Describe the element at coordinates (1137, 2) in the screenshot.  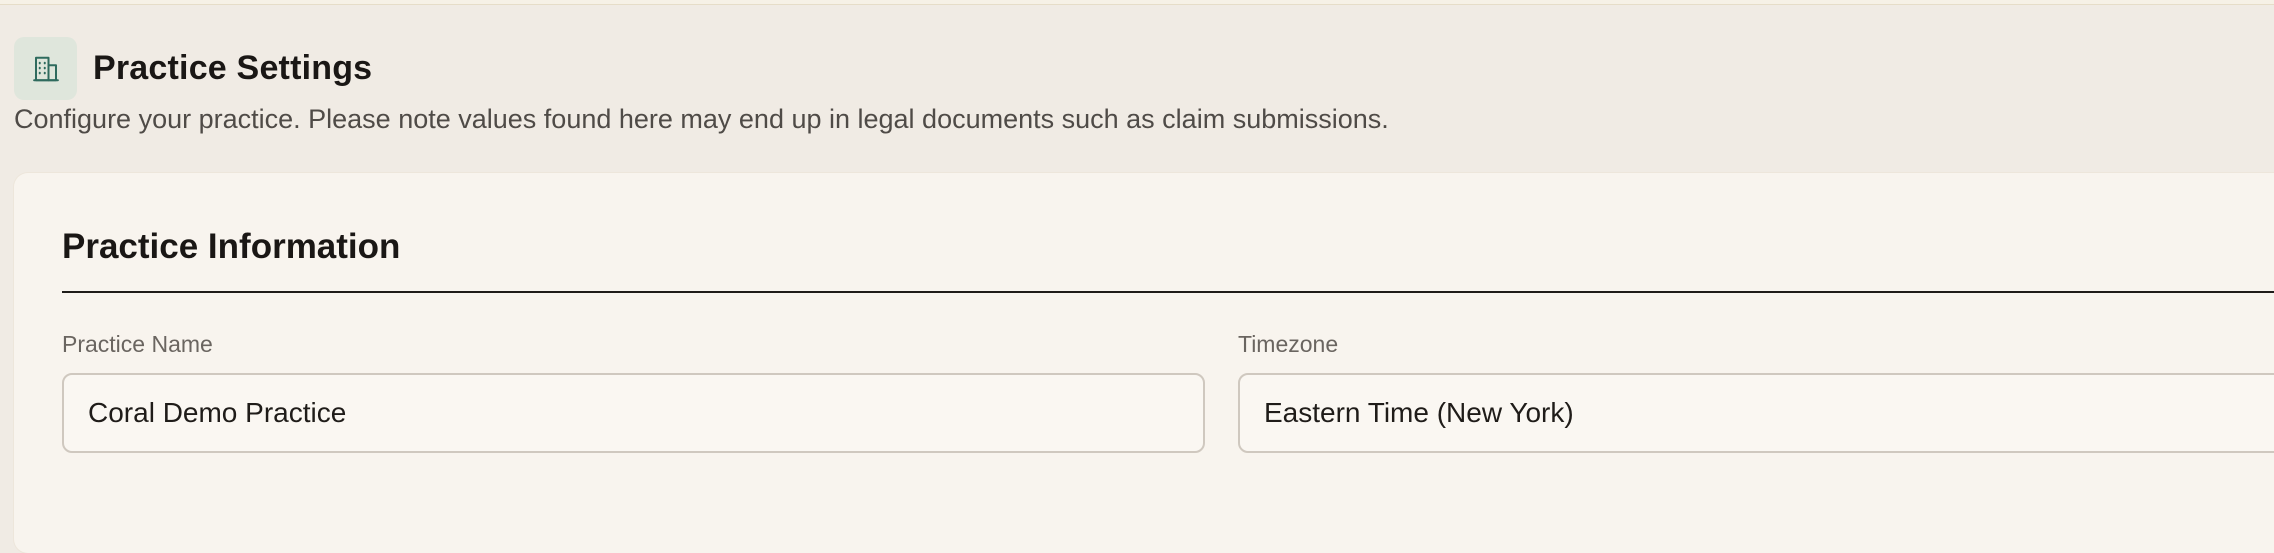
I see `top-border` at that location.